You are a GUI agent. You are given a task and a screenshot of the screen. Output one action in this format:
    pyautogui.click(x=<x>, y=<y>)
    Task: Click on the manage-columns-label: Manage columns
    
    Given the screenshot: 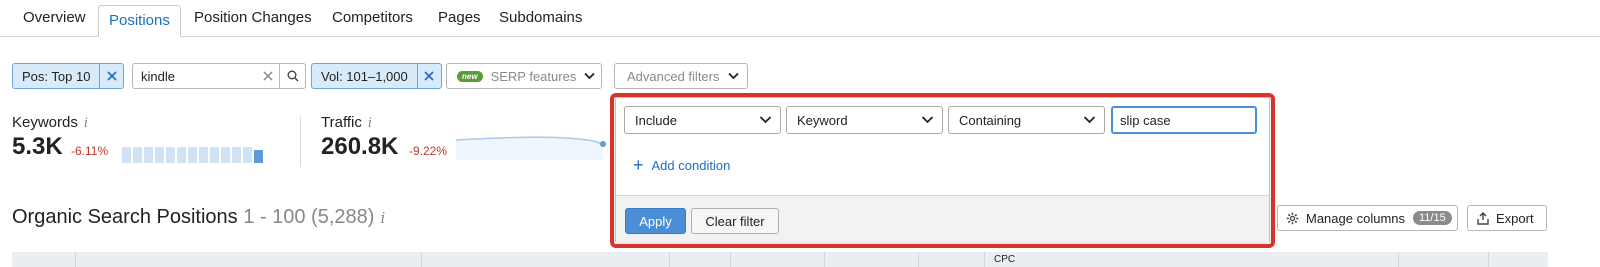 What is the action you would take?
    pyautogui.click(x=1355, y=218)
    